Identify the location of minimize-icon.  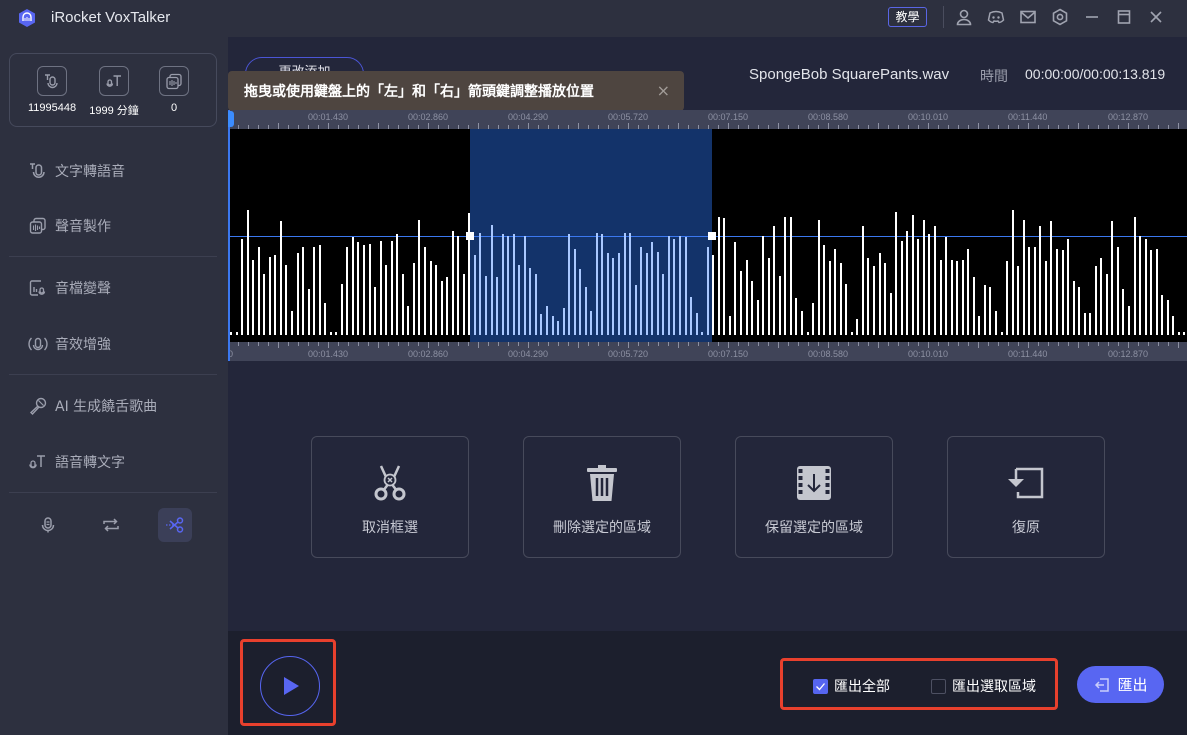
(1092, 17).